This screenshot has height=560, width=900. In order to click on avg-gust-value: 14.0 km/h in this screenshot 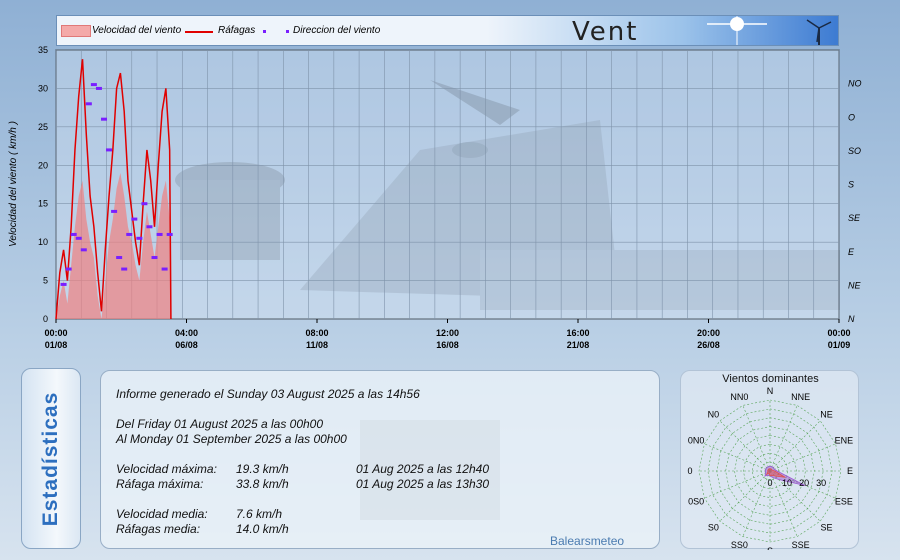, I will do `click(262, 529)`.